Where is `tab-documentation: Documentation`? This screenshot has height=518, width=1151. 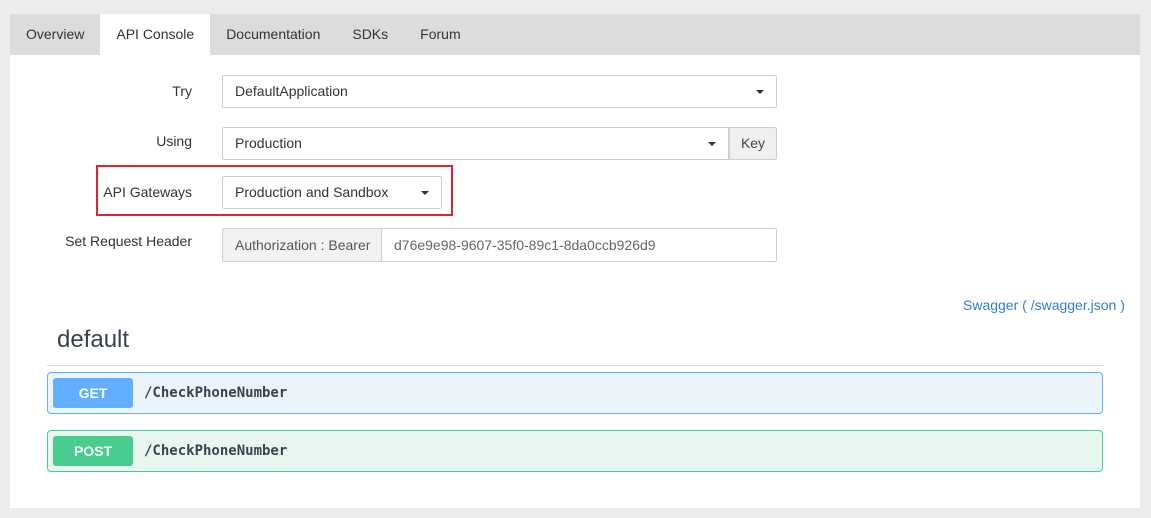
tab-documentation: Documentation is located at coordinates (273, 34).